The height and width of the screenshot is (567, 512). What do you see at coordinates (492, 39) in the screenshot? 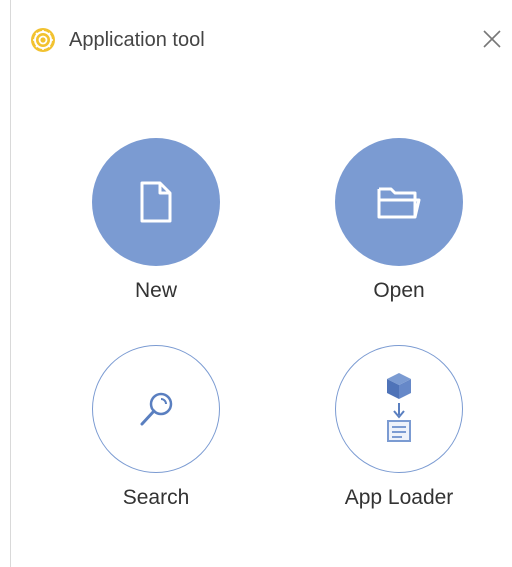
I see `close-icon` at bounding box center [492, 39].